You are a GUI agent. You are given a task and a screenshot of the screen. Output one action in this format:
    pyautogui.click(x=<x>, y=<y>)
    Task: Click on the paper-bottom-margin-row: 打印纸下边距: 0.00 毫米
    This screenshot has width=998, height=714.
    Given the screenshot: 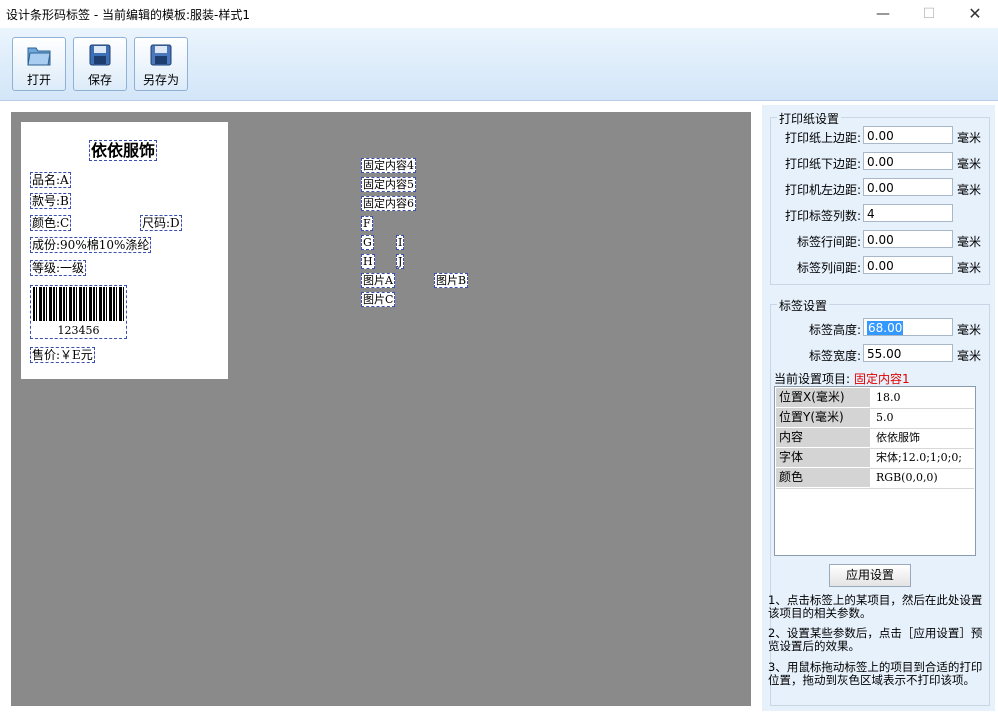 What is the action you would take?
    pyautogui.click(x=880, y=162)
    